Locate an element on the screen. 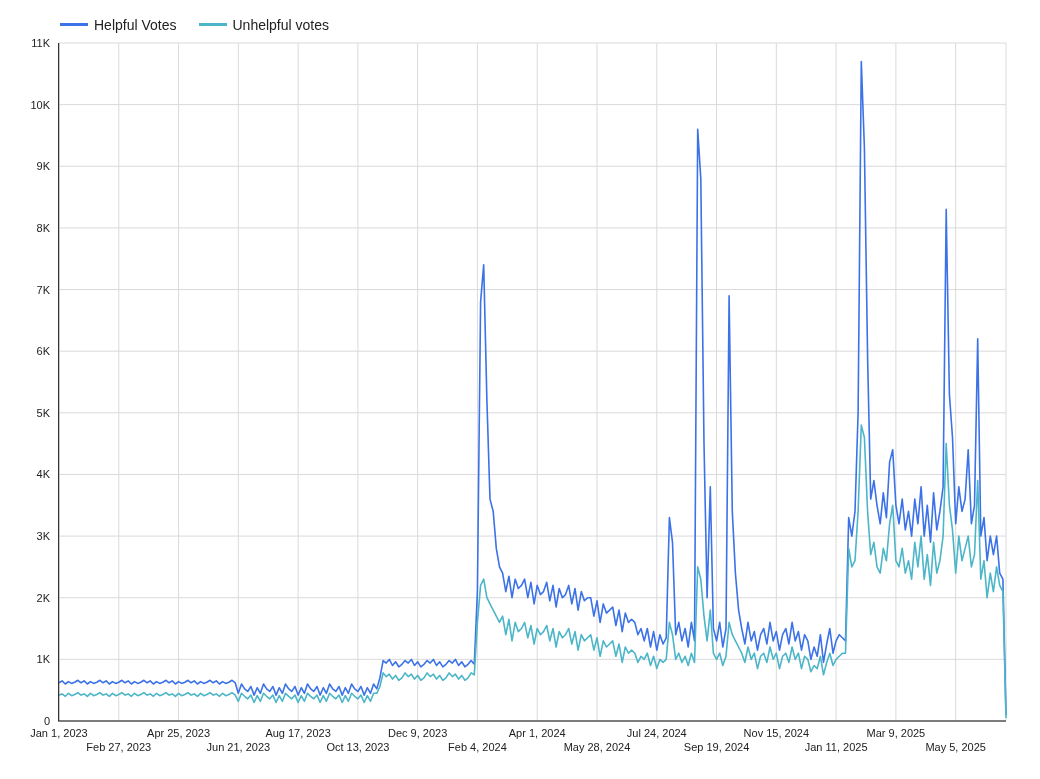 This screenshot has height=779, width=1040. axis-label: 8K is located at coordinates (43, 227).